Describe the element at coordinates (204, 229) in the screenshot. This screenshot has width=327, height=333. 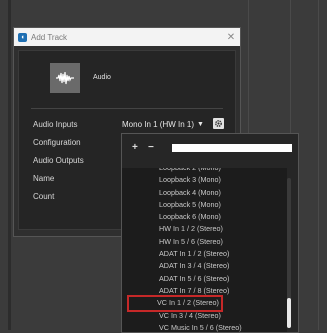
I see `list-item: HW In 1 / 2 (Stereo)` at that location.